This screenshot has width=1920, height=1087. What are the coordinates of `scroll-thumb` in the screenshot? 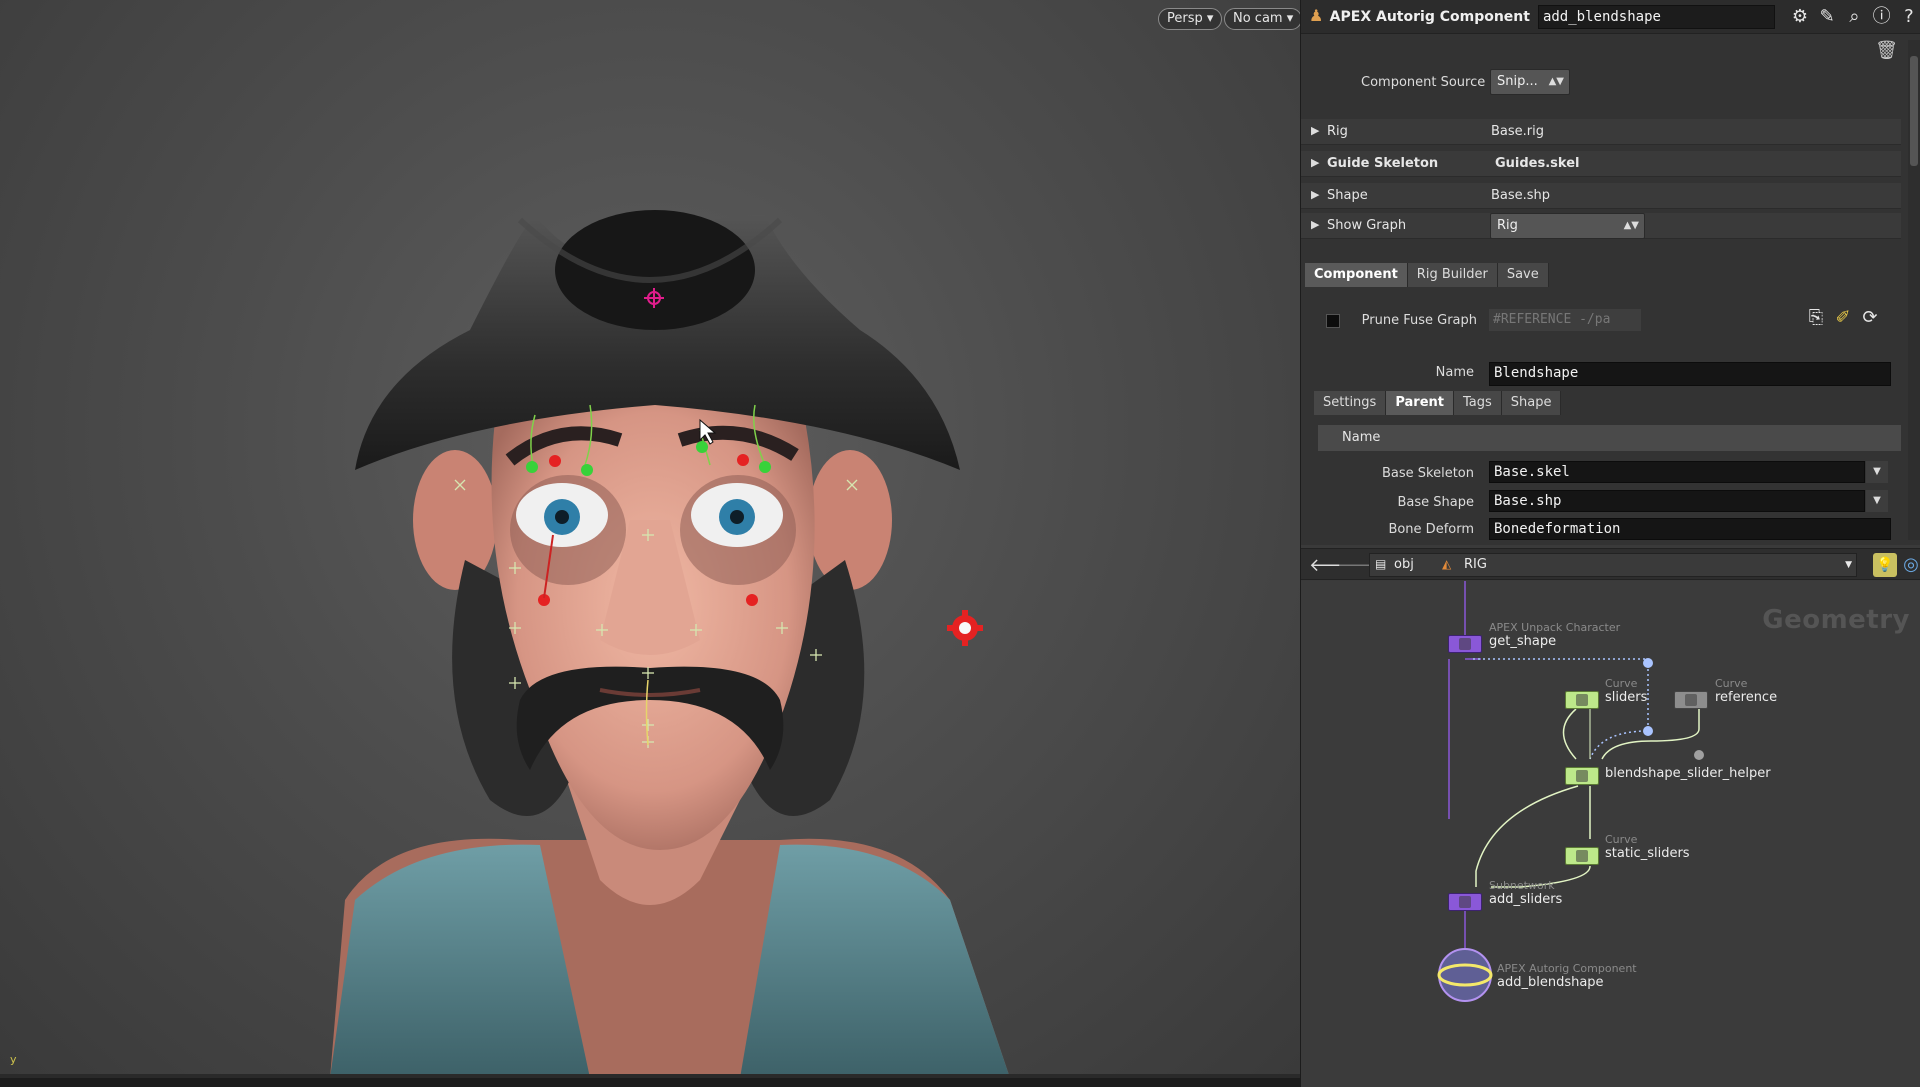 It's located at (1914, 111).